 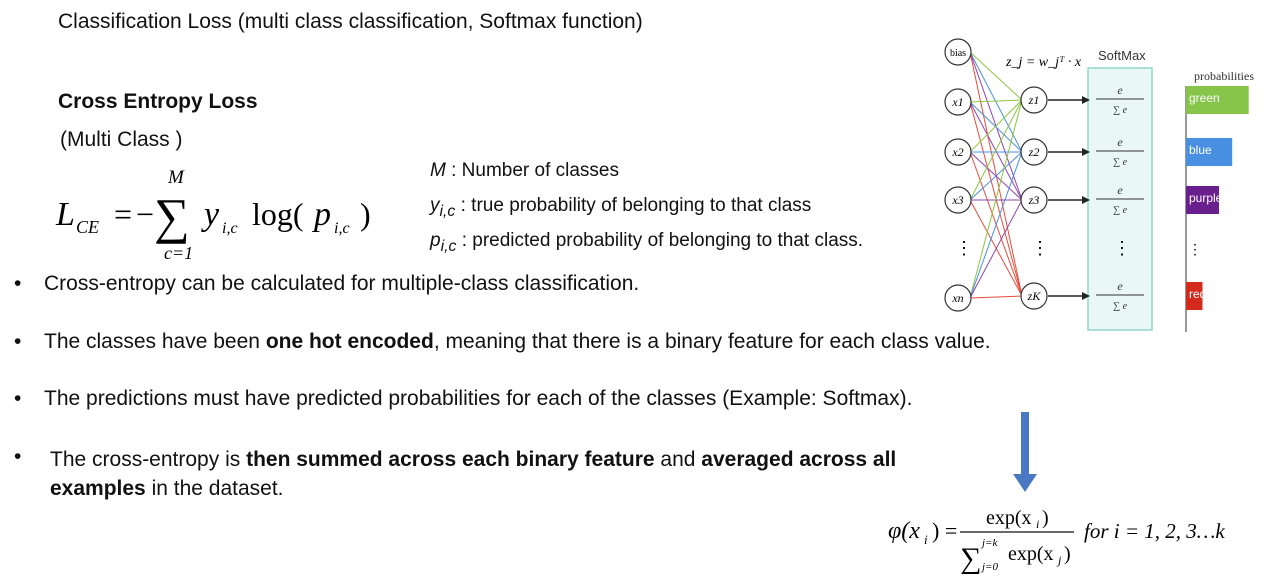 What do you see at coordinates (996, 297) in the screenshot?
I see `weight-edge` at bounding box center [996, 297].